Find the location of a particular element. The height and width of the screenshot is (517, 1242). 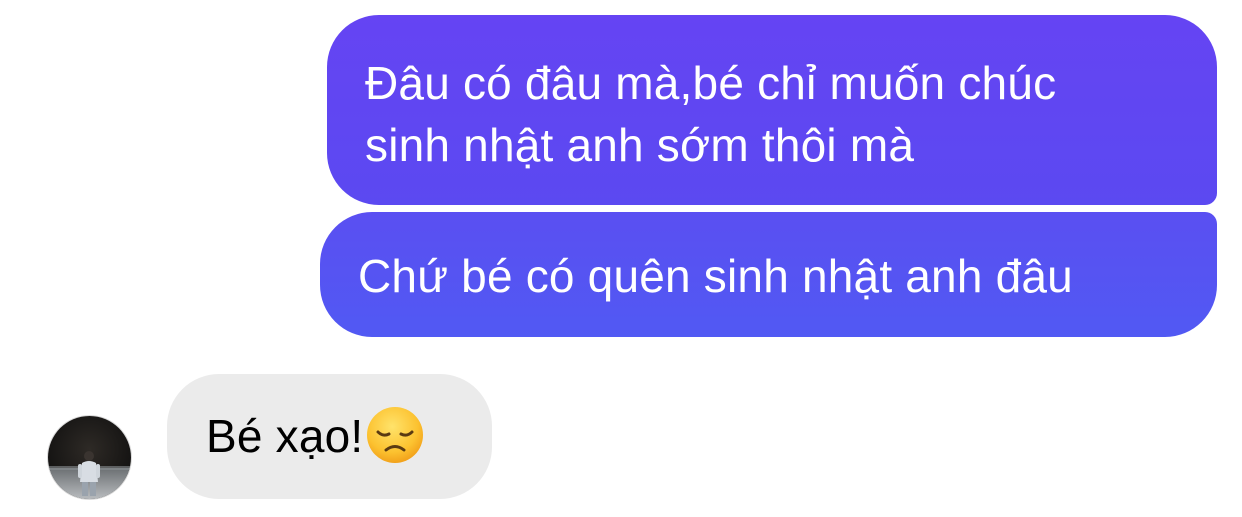

incoming-message-bubble: Bé xạo! is located at coordinates (329, 436).